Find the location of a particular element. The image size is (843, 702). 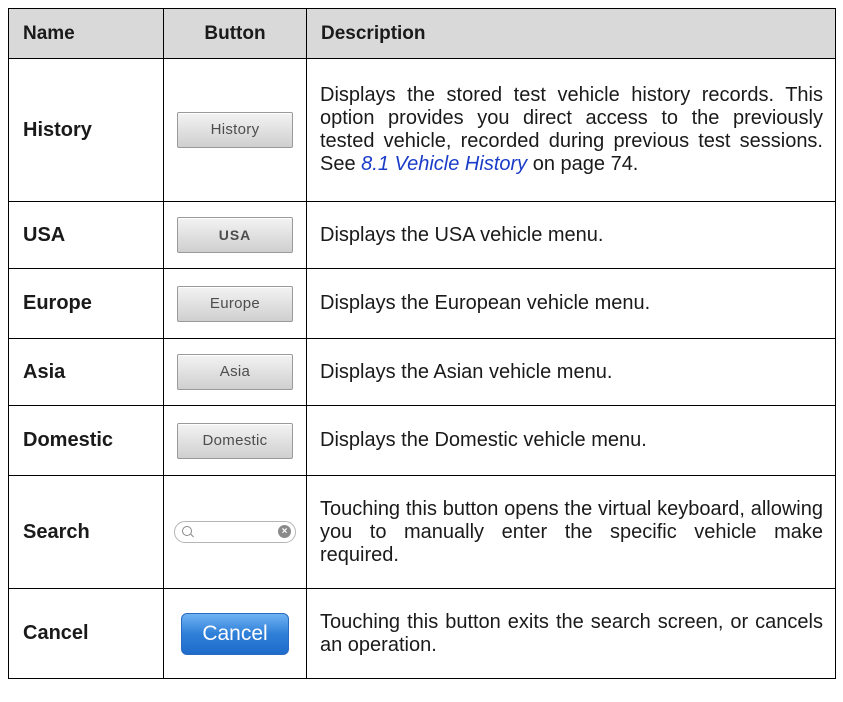

table-header-row: Name Button Description is located at coordinates (422, 33).